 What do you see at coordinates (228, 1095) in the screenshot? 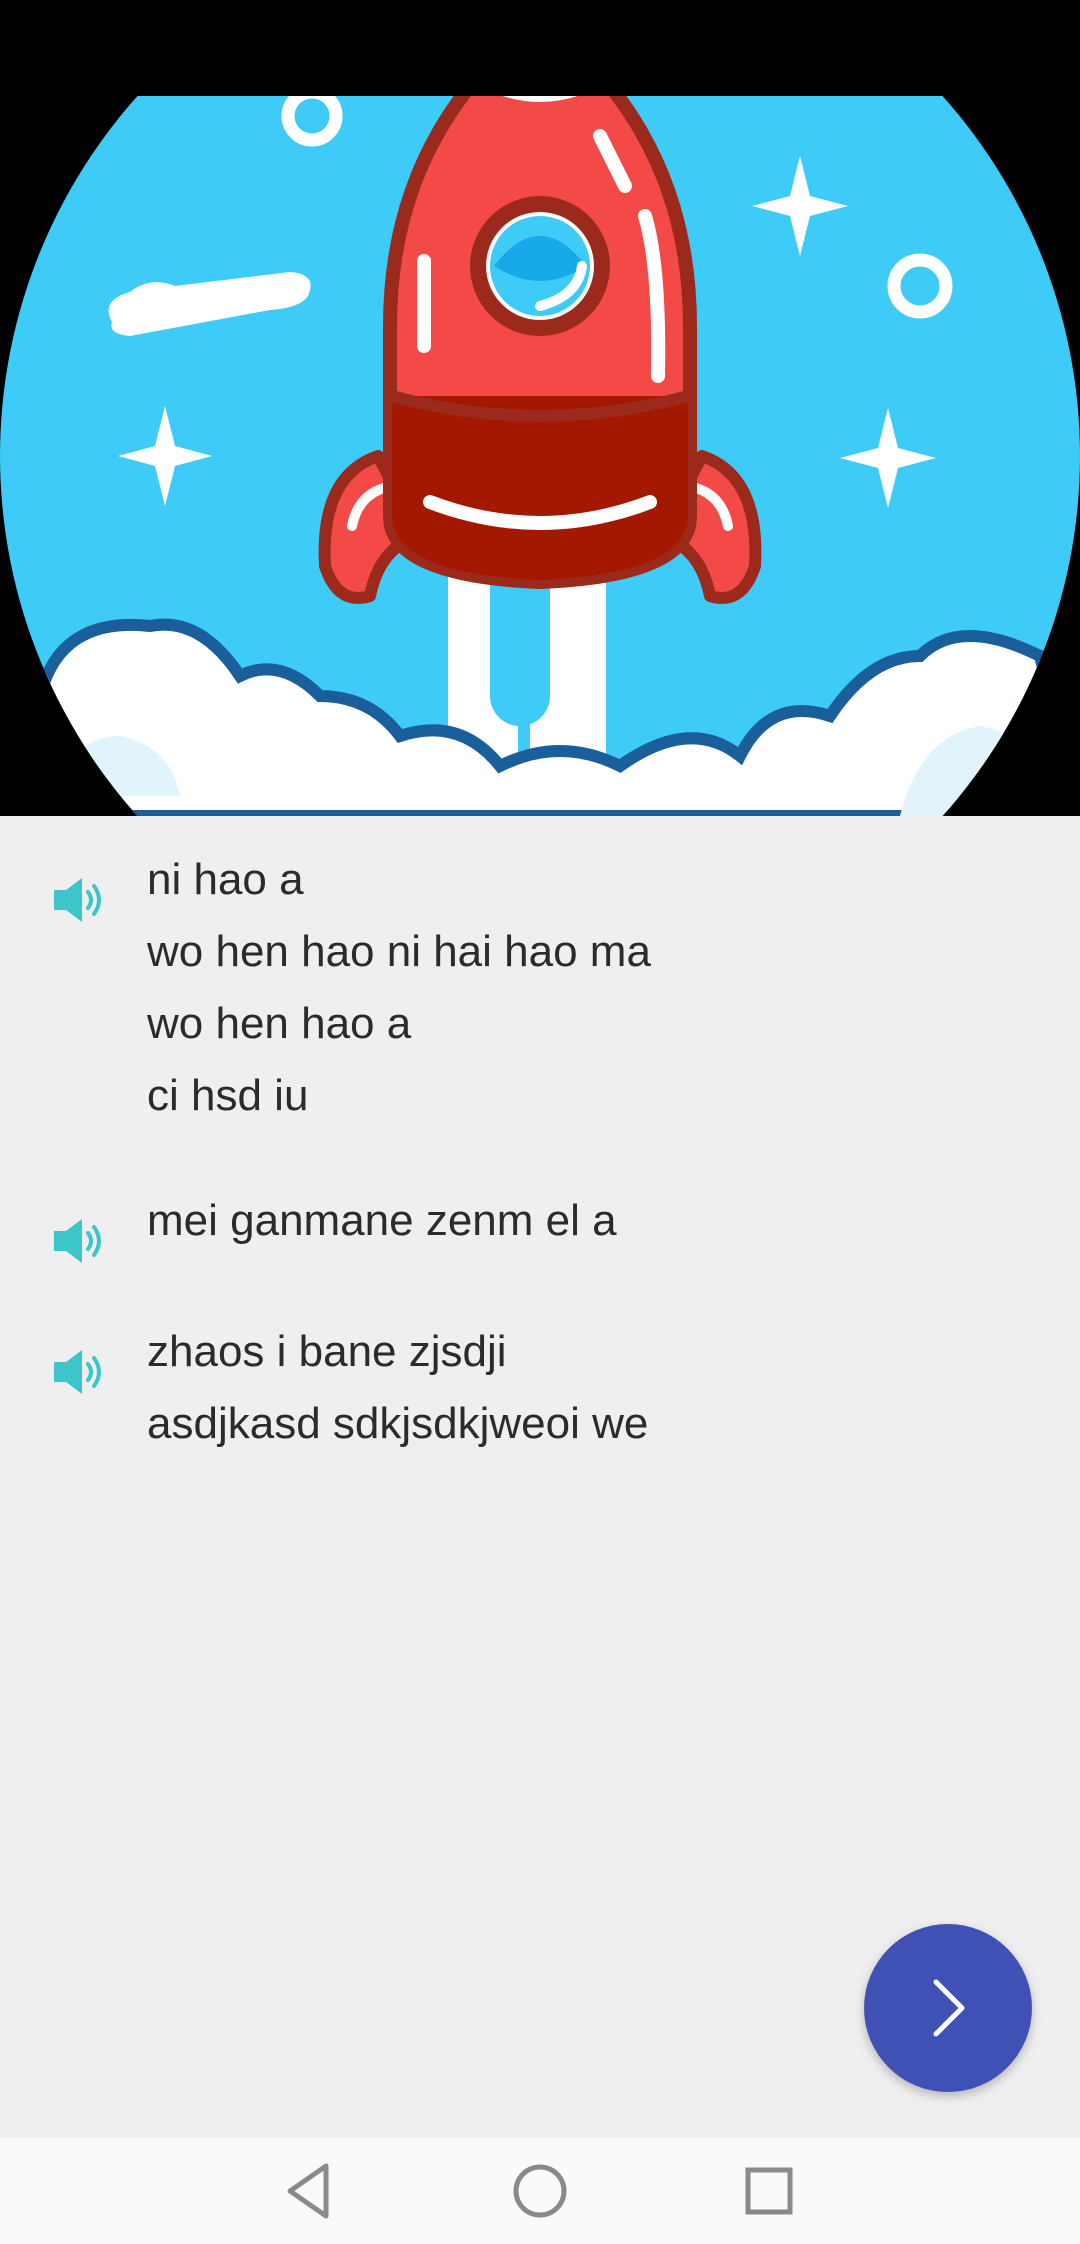
I see `phrase-line: ci hsd iu` at bounding box center [228, 1095].